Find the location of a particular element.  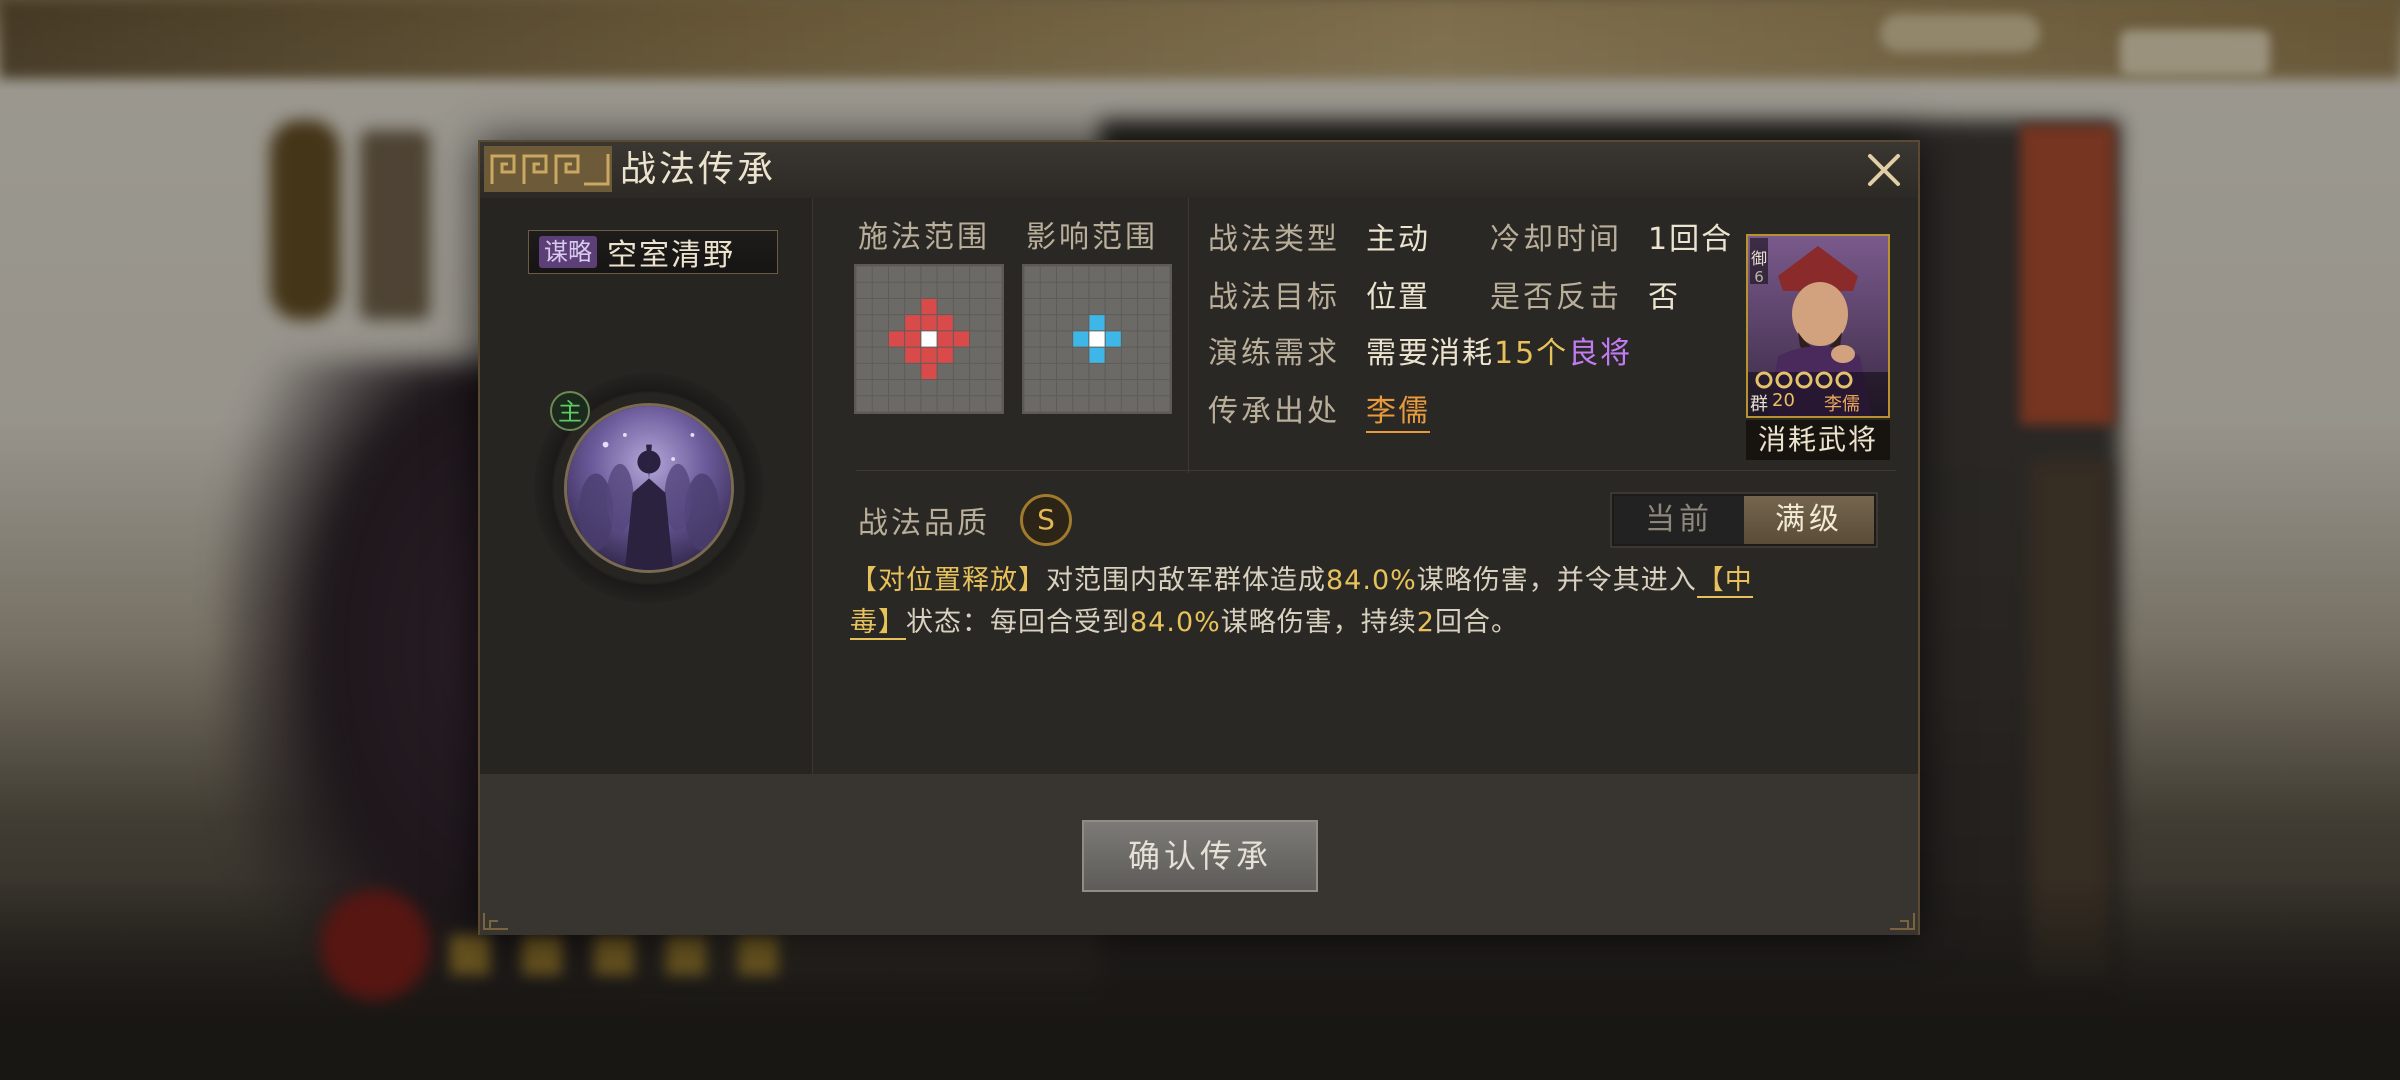

inherit-source-link: 李儒 is located at coordinates (1398, 409).